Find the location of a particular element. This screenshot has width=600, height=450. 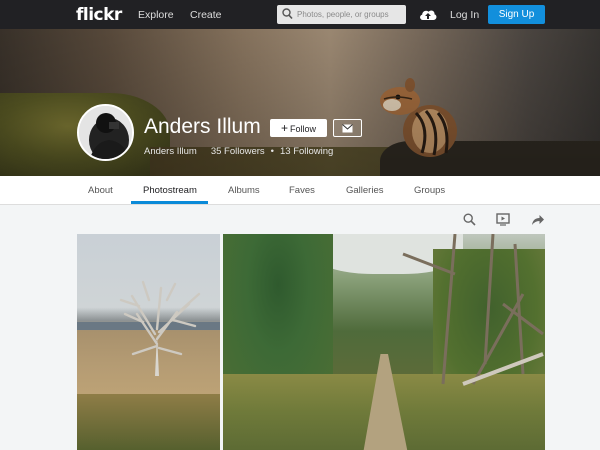

tab-groups: Groups is located at coordinates (429, 190).